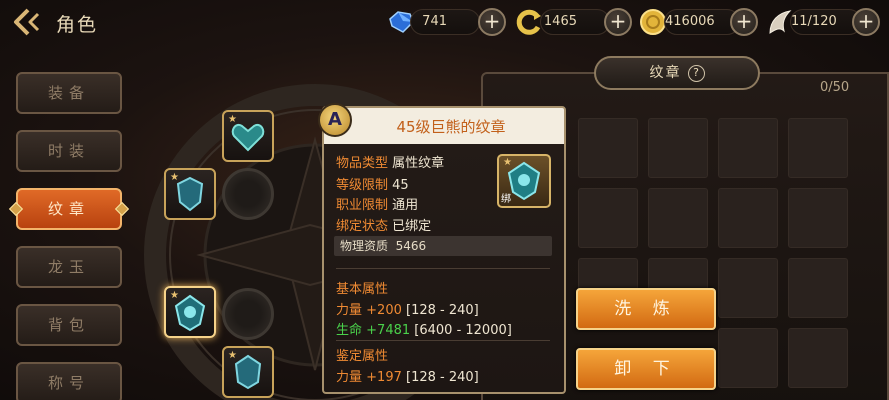  I want to click on stat-strength: 力量 +200 [128 - 240], so click(407, 310).